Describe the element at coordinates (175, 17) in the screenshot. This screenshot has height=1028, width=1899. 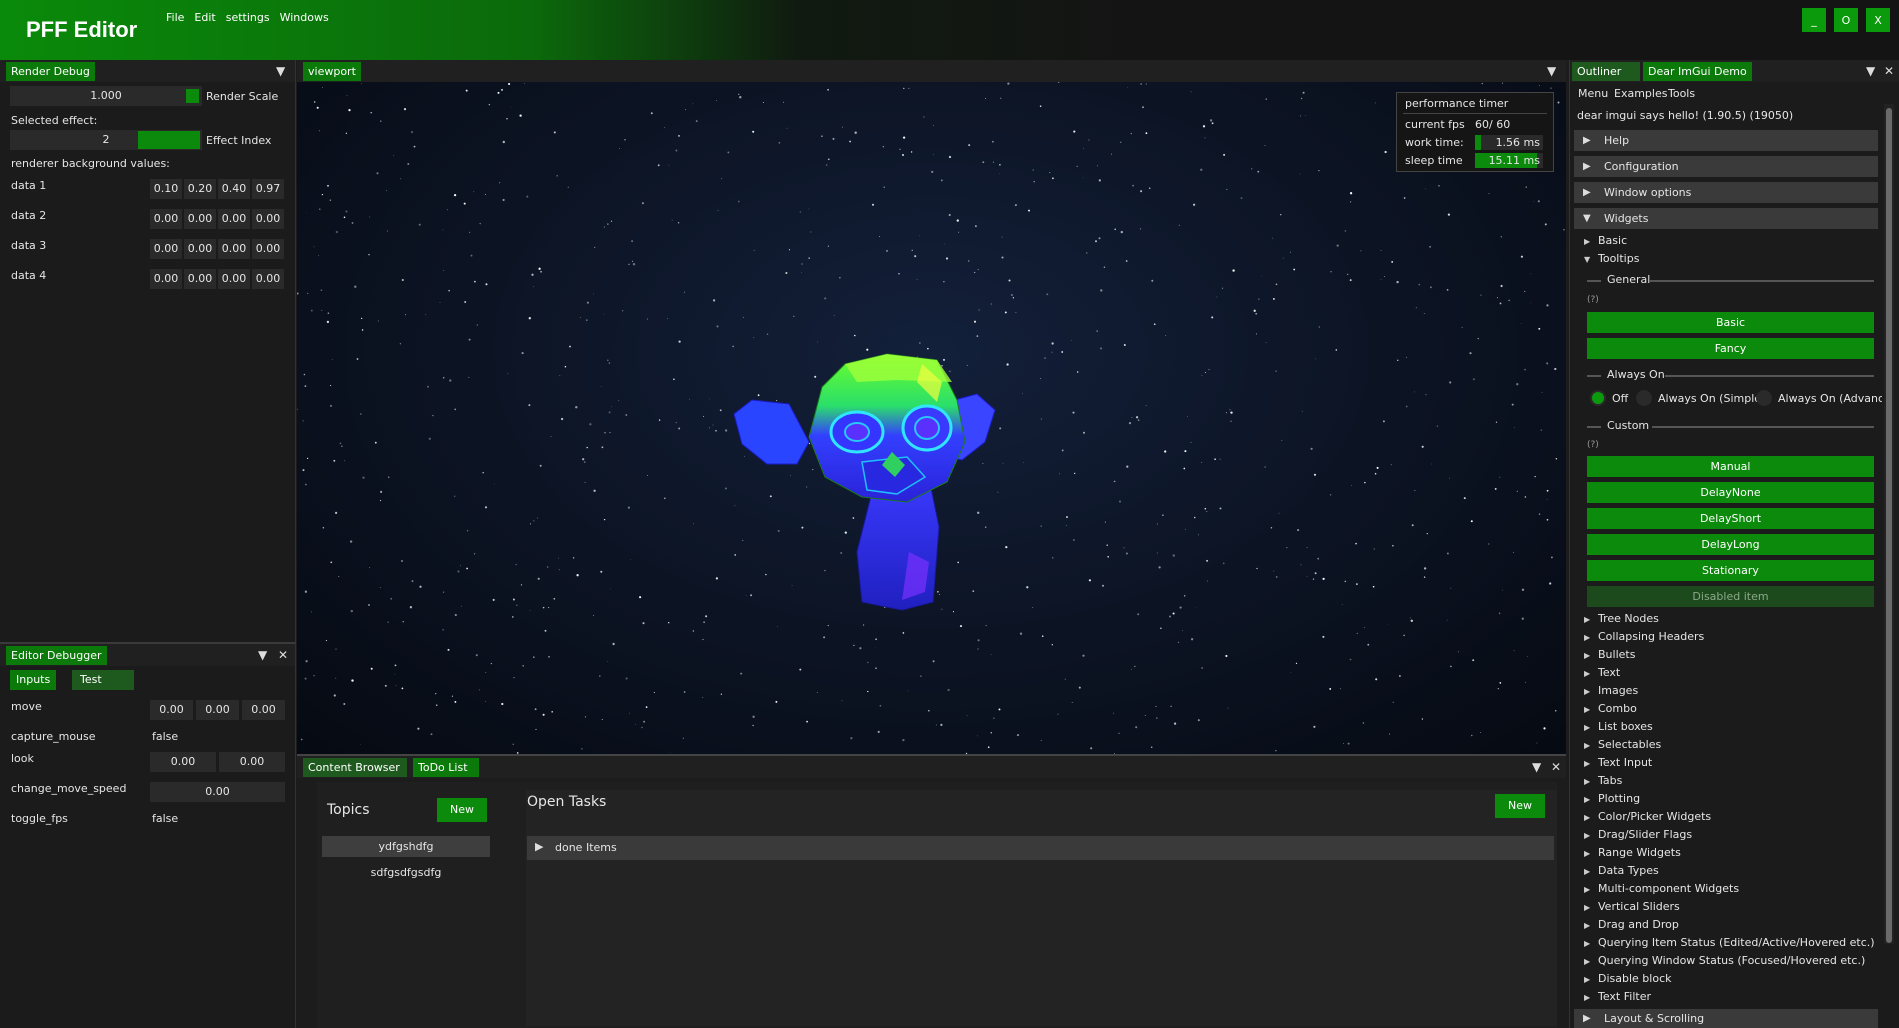
I see `menu-file: File` at that location.